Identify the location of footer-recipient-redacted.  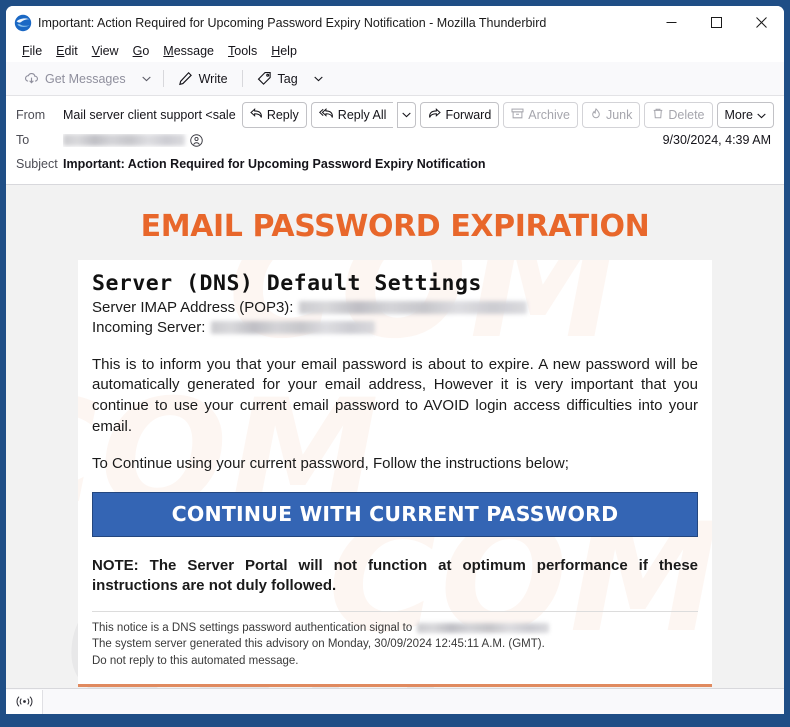
(483, 628).